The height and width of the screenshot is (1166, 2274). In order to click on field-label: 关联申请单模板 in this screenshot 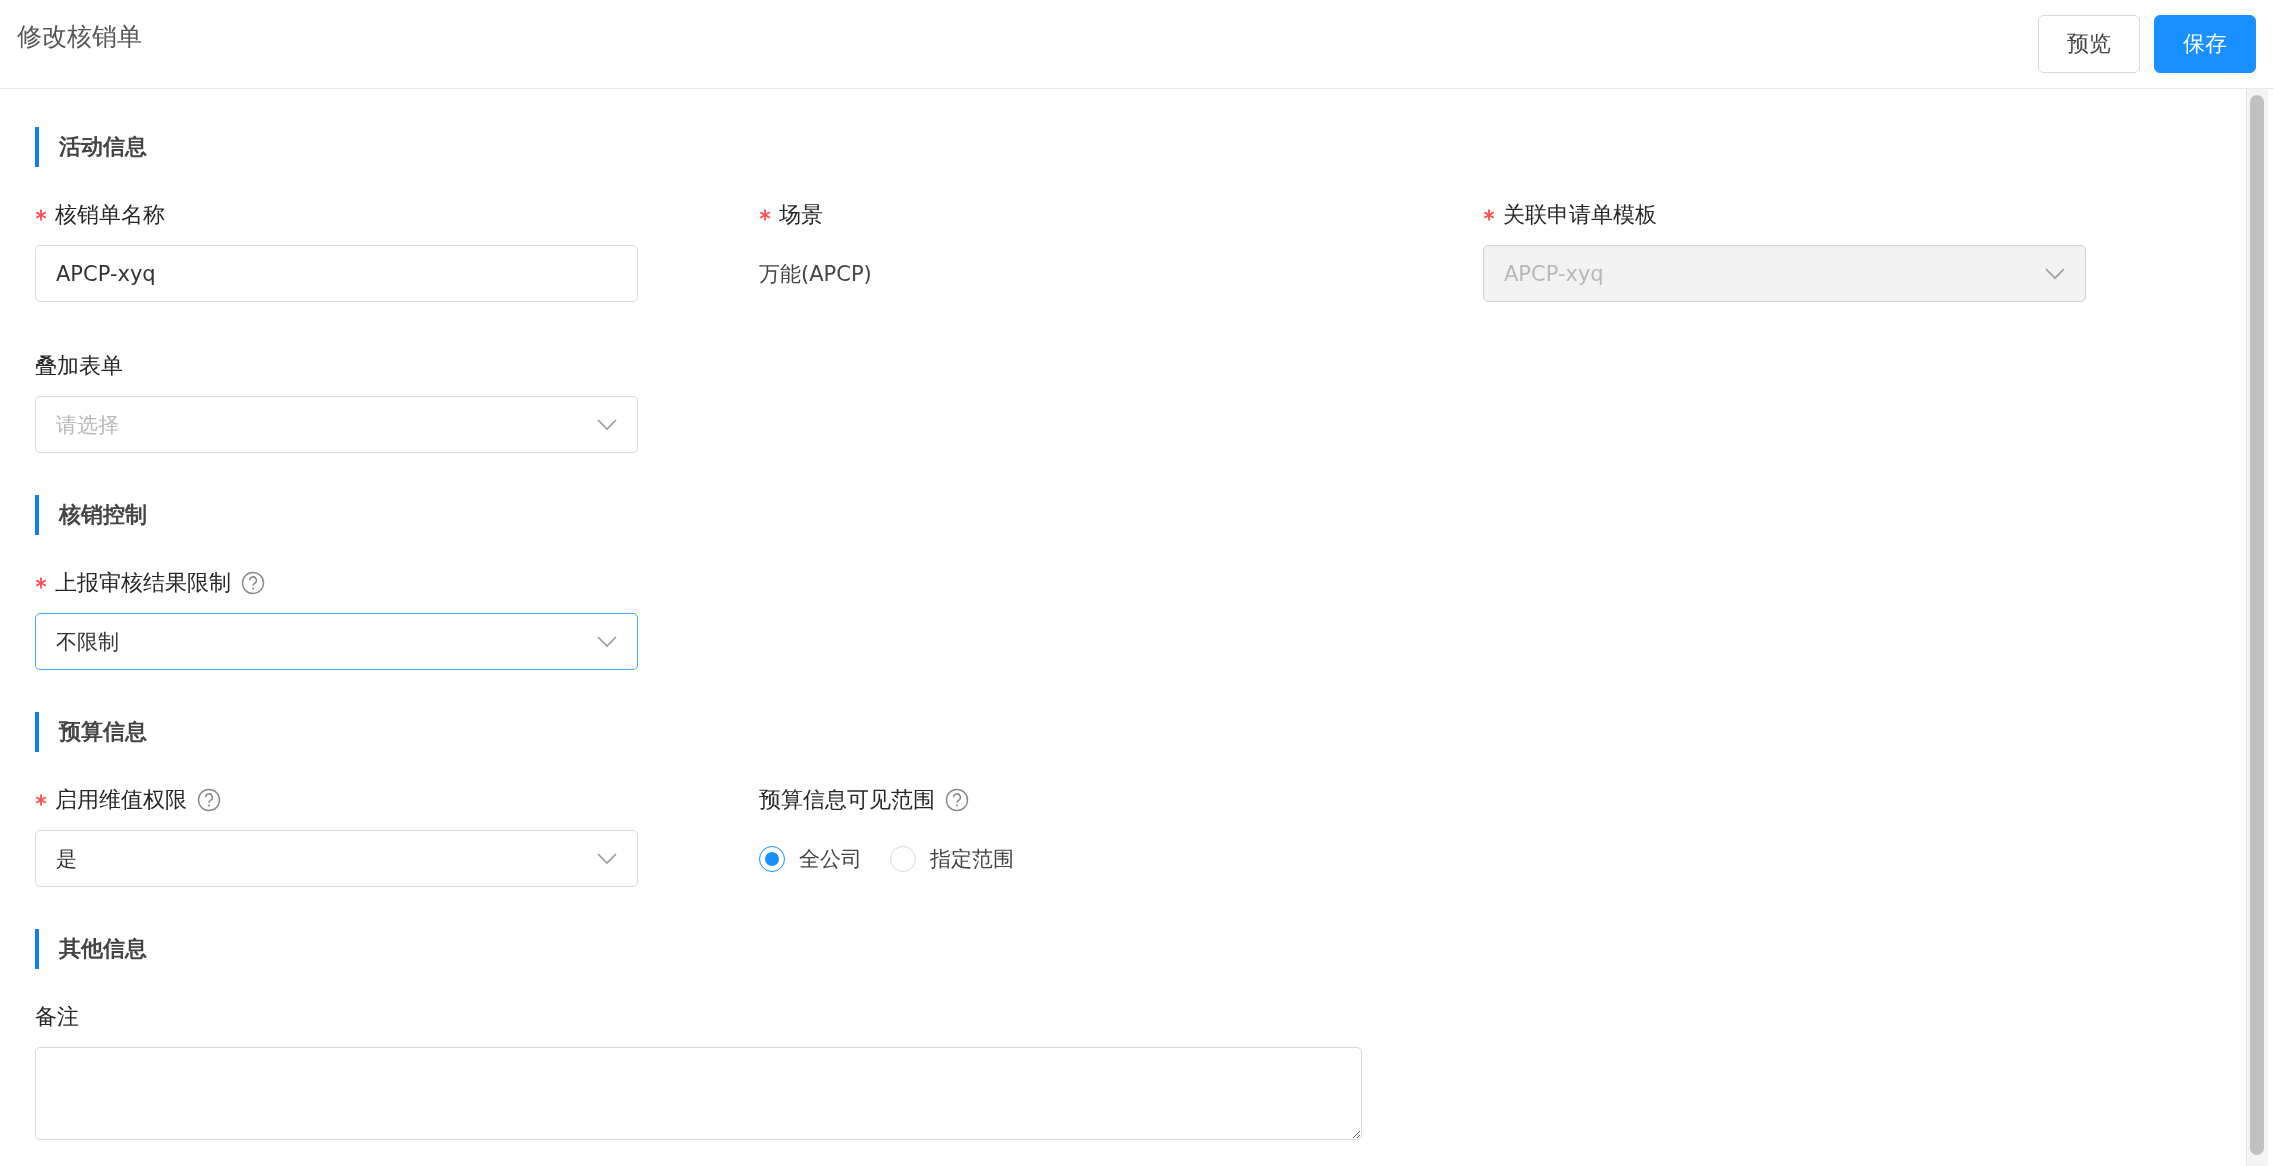, I will do `click(1580, 215)`.